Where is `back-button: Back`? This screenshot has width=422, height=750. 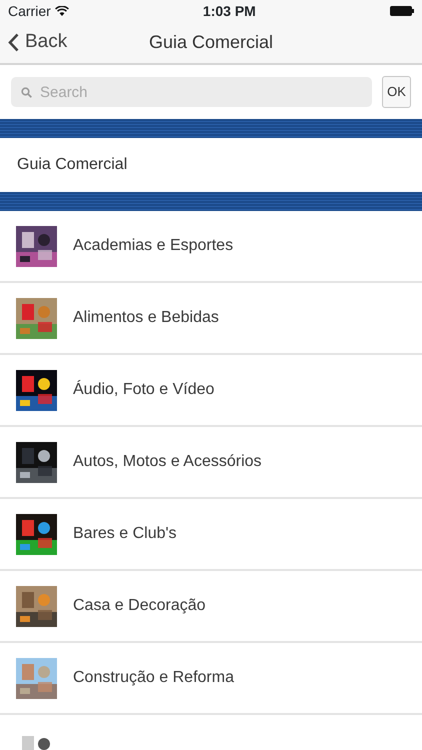
back-button: Back is located at coordinates (34, 42).